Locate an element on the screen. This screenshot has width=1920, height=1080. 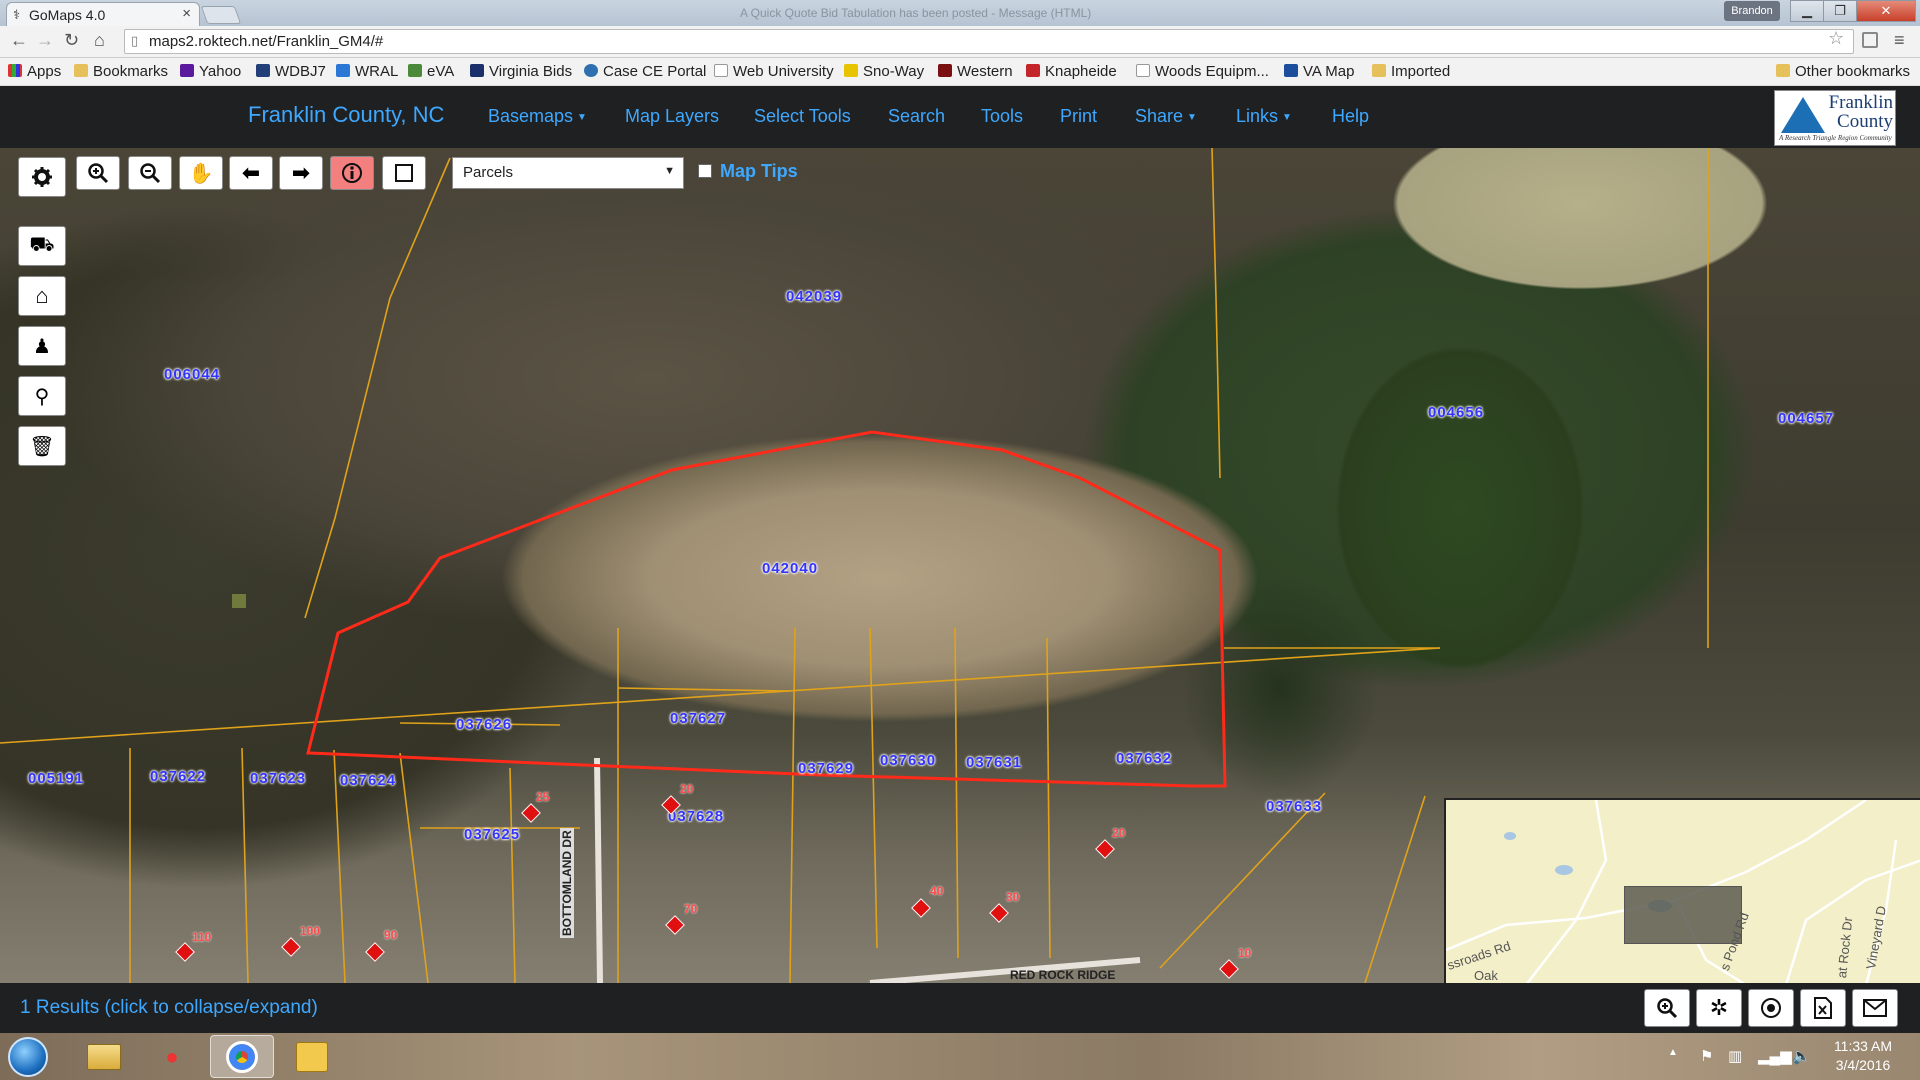
parcel-label: 004657 is located at coordinates (1806, 418).